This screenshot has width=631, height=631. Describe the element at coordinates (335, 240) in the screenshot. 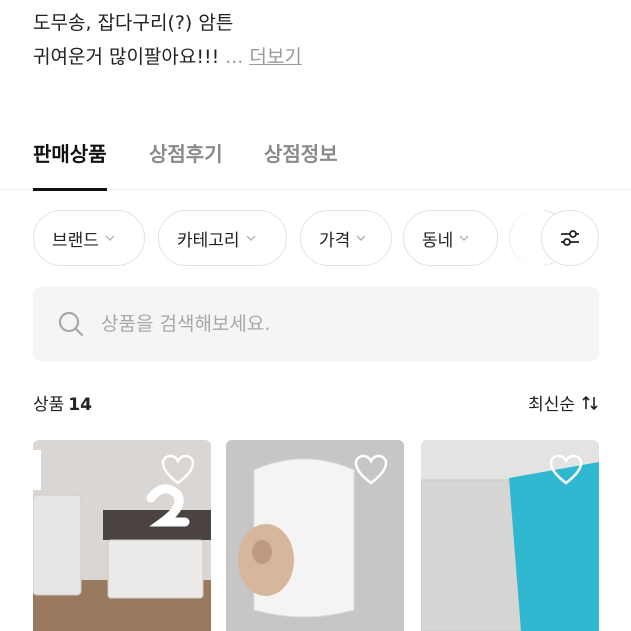

I see `filter-chip-label: 가격` at that location.